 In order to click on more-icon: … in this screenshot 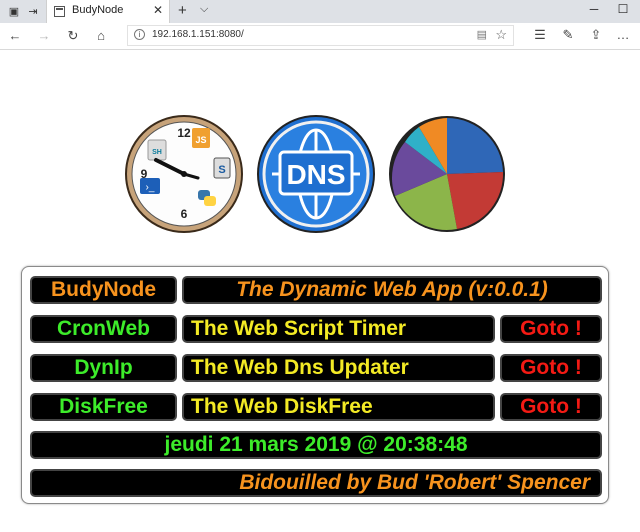, I will do `click(623, 34)`.